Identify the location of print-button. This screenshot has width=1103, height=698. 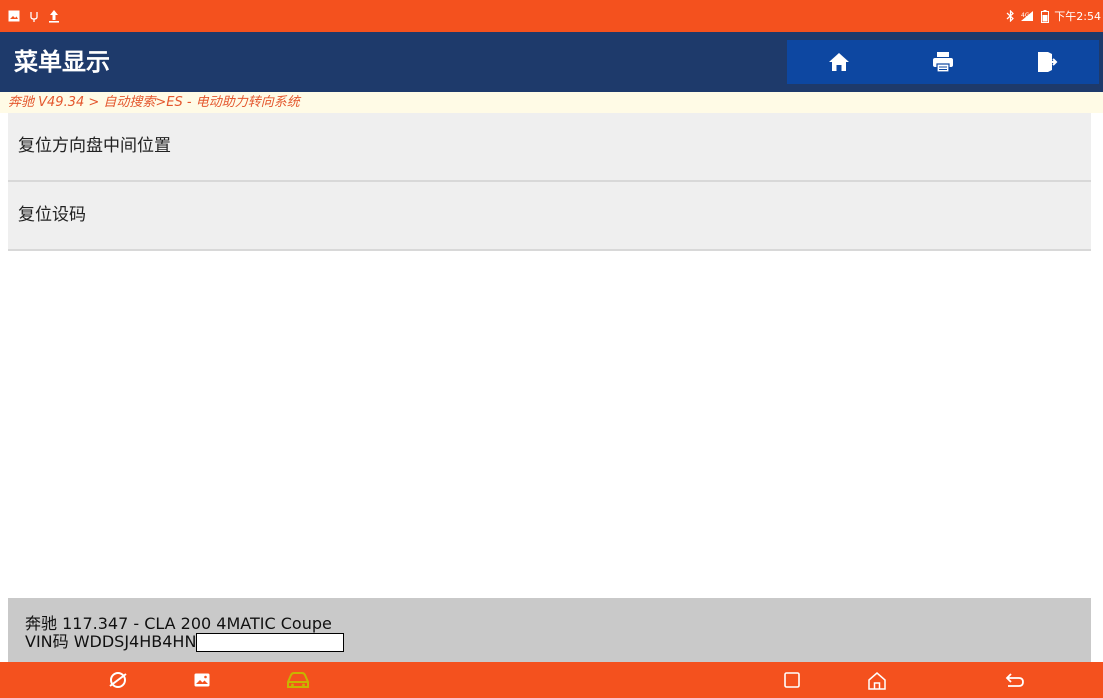
(943, 62).